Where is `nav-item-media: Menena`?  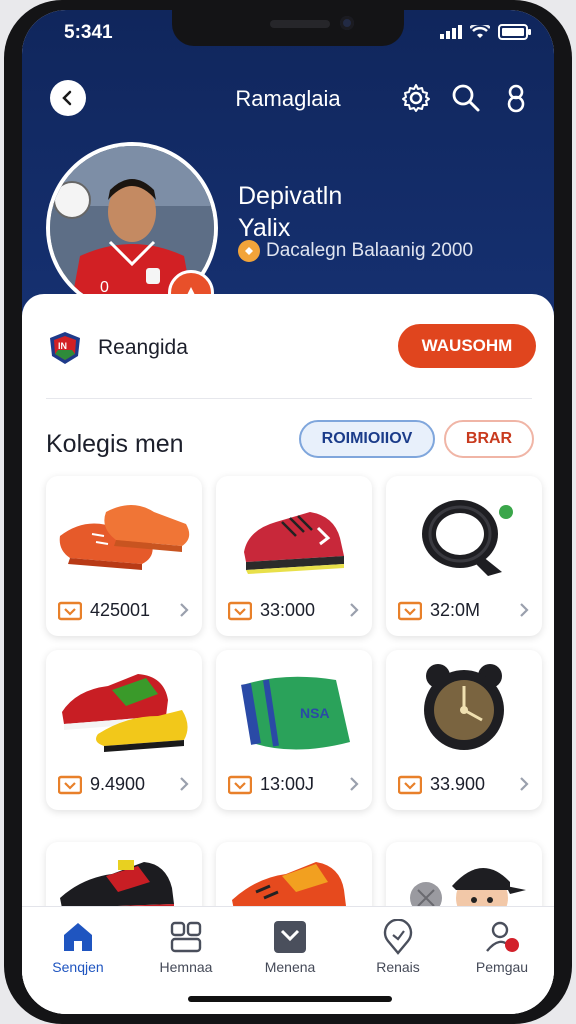
nav-item-media: Menena is located at coordinates (290, 947).